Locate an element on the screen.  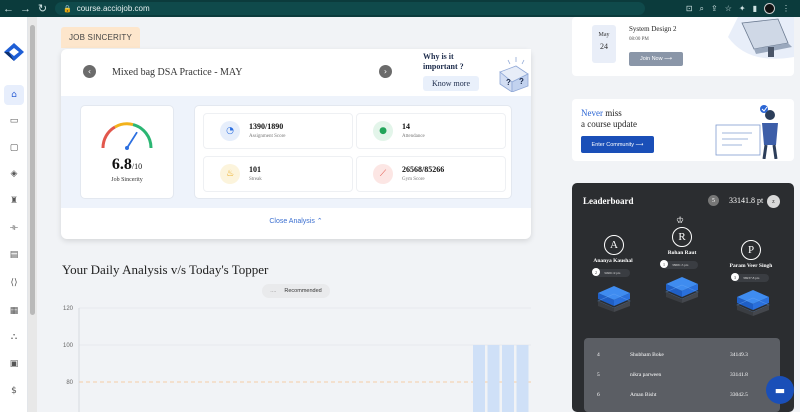
leaderboard-row: 6 Aman Bisht 33042.5 is located at coordinates (682, 396).